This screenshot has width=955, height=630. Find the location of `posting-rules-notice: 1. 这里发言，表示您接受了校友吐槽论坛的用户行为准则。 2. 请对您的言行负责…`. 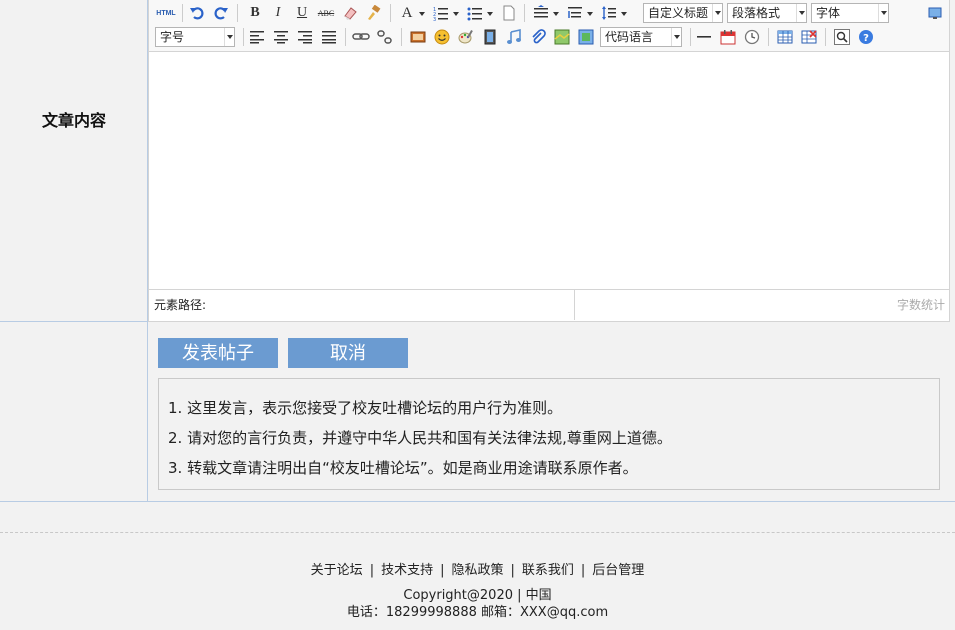

posting-rules-notice: 1. 这里发言，表示您接受了校友吐槽论坛的用户行为准则。 2. 请对您的言行负责… is located at coordinates (549, 434).